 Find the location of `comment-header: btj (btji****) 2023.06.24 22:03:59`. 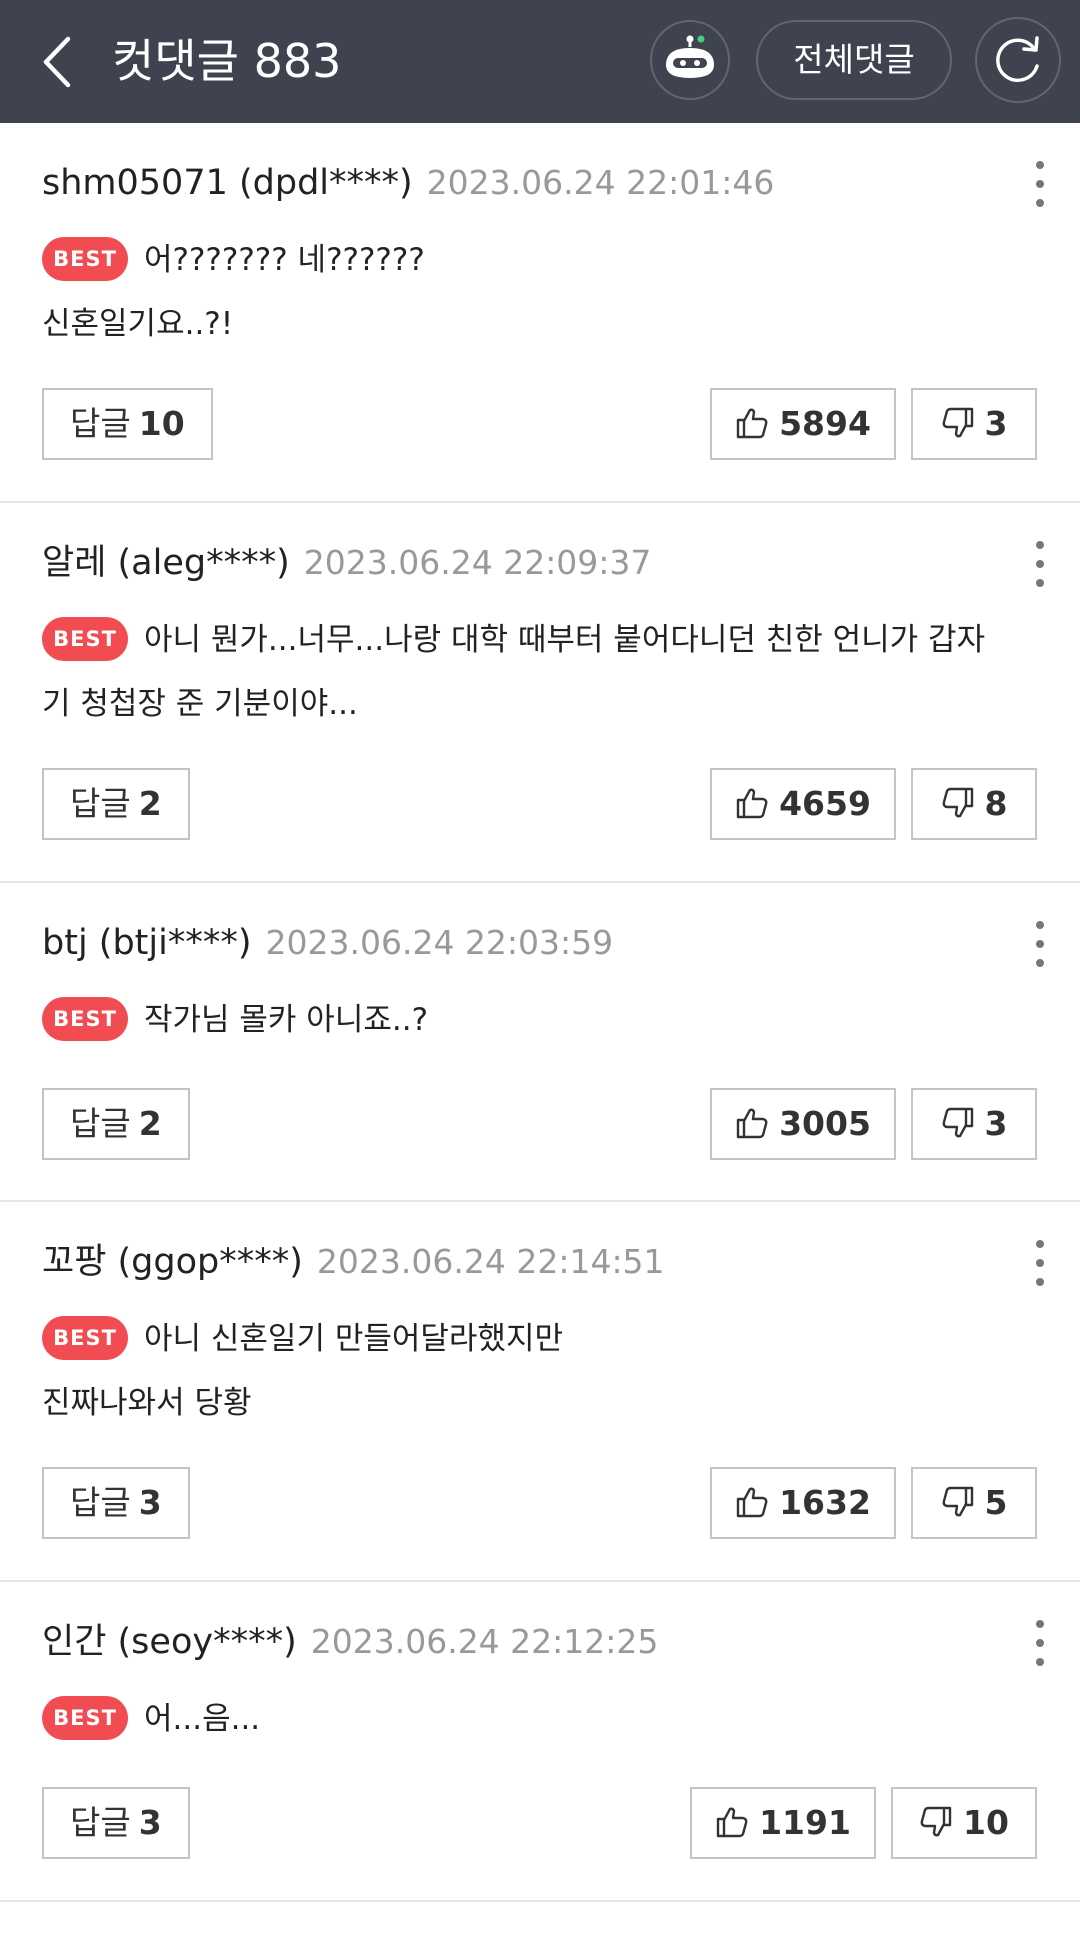

comment-header: btj (btji****) 2023.06.24 22:03:59 is located at coordinates (327, 943).